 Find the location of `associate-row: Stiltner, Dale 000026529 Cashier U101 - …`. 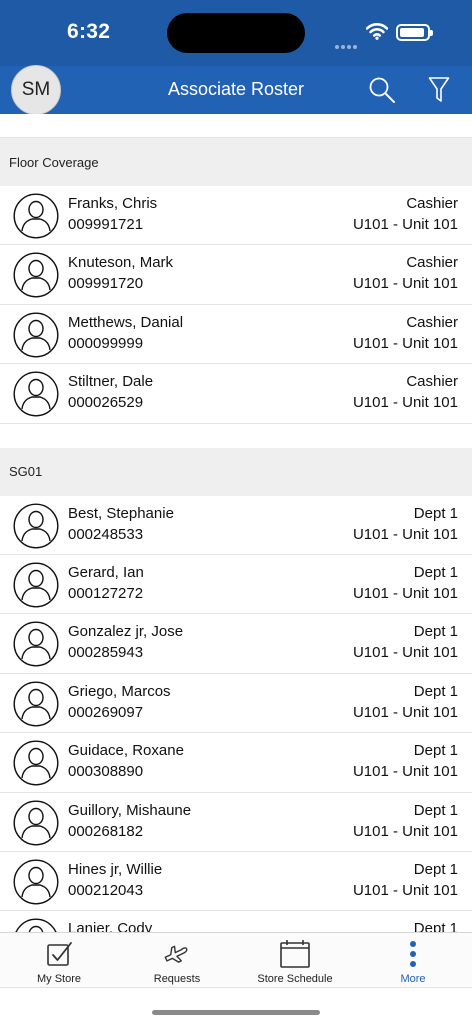

associate-row: Stiltner, Dale 000026529 Cashier U101 - … is located at coordinates (236, 394).